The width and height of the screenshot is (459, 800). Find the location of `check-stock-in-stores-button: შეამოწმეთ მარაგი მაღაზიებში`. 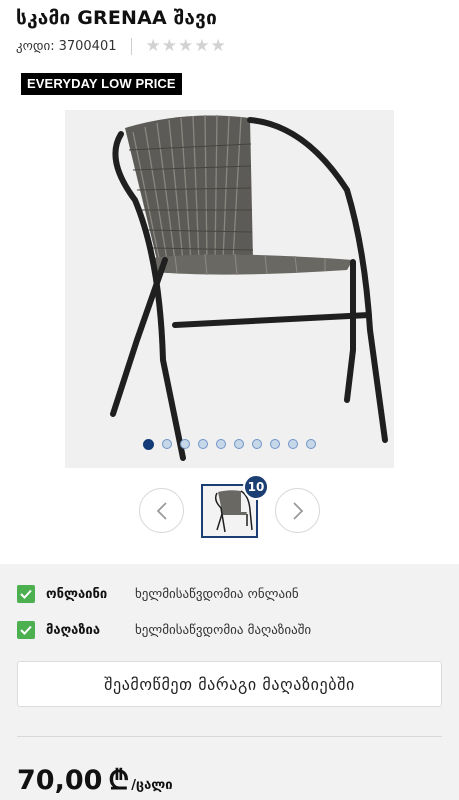

check-stock-in-stores-button: შეამოწმეთ მარაგი მაღაზიებში is located at coordinates (229, 684).